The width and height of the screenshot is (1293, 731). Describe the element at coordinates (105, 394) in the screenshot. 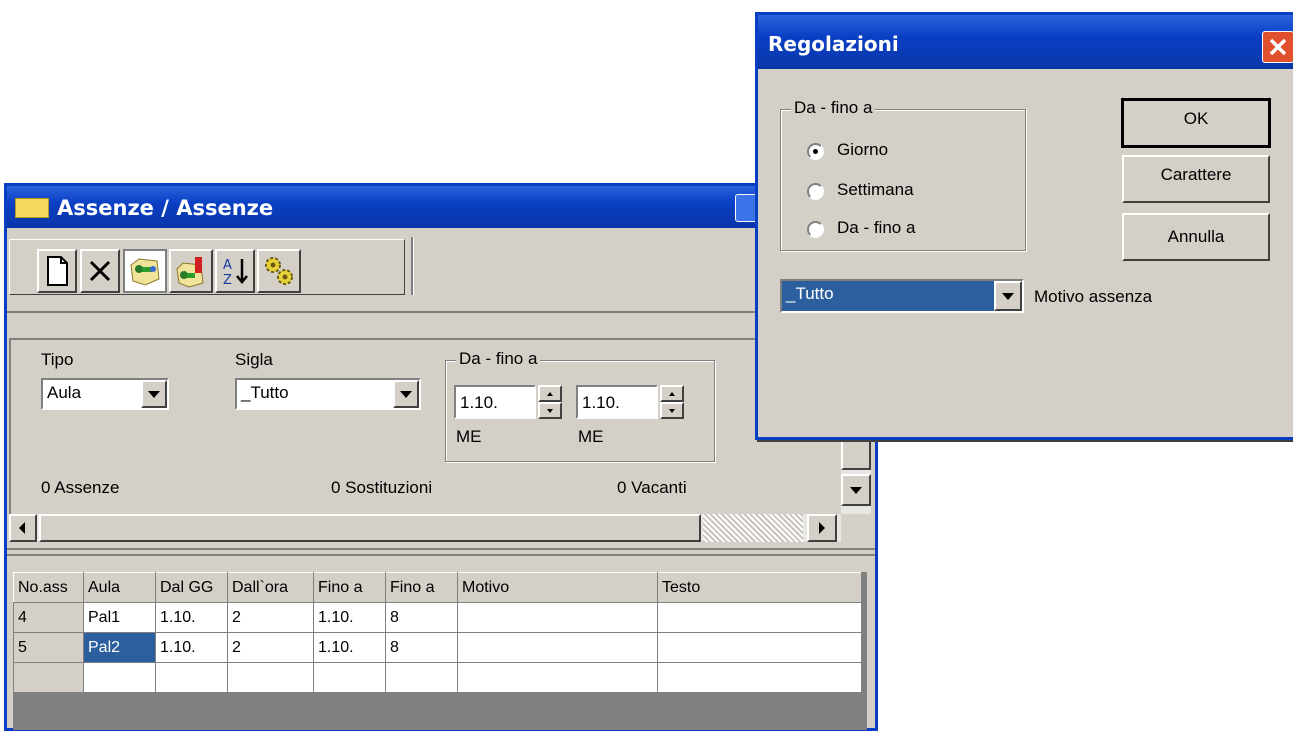

I see `tipo-combo: Aula` at that location.